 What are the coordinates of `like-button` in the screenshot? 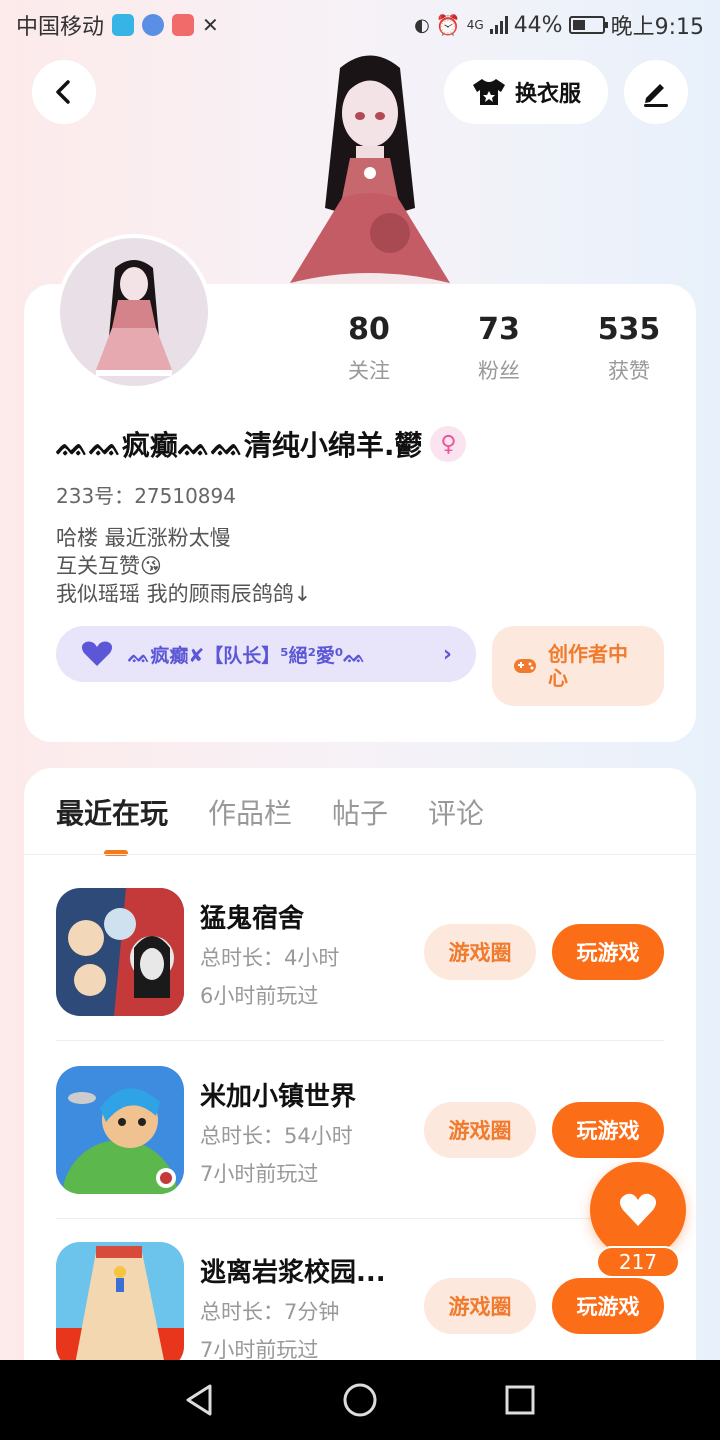 It's located at (638, 1210).